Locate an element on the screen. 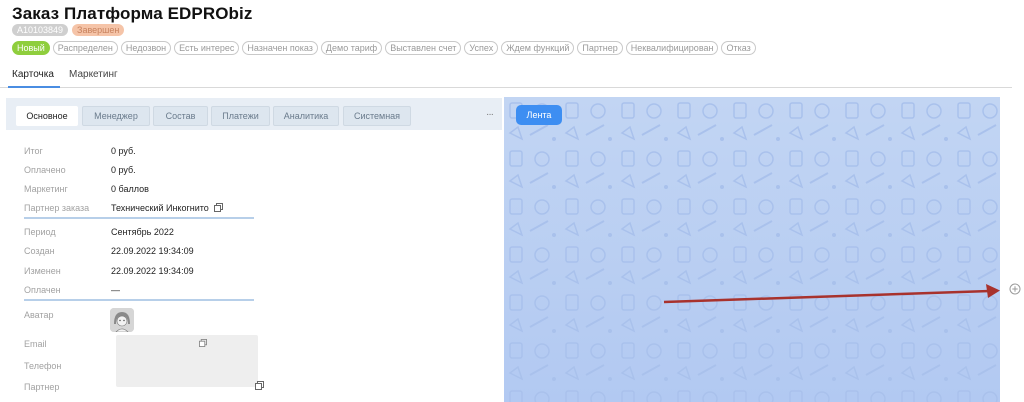 The height and width of the screenshot is (402, 1024). tab-card: Карточка is located at coordinates (33, 74).